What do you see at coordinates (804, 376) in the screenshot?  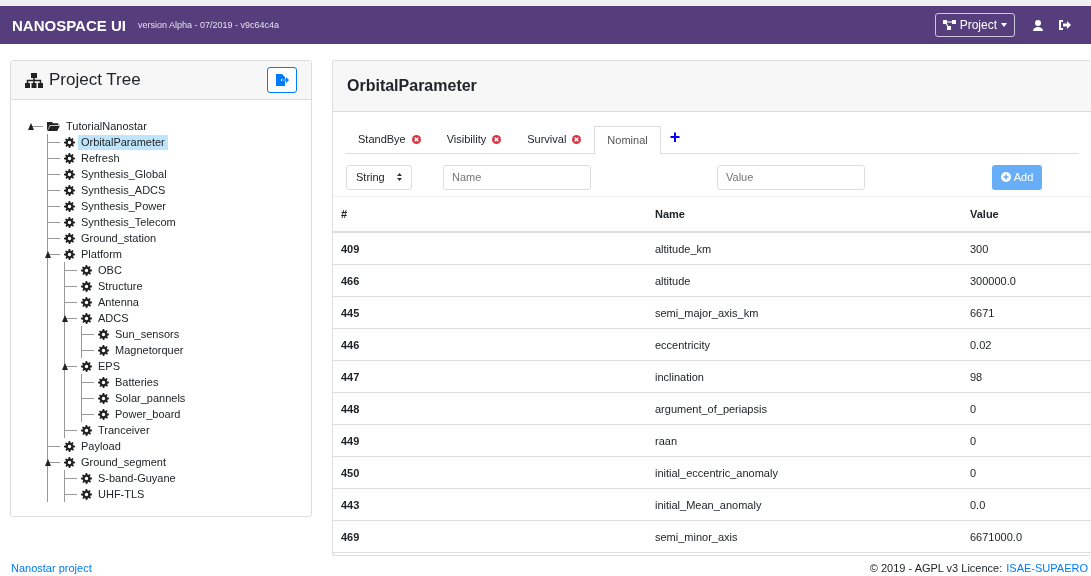 I see `table-cell: inclination` at bounding box center [804, 376].